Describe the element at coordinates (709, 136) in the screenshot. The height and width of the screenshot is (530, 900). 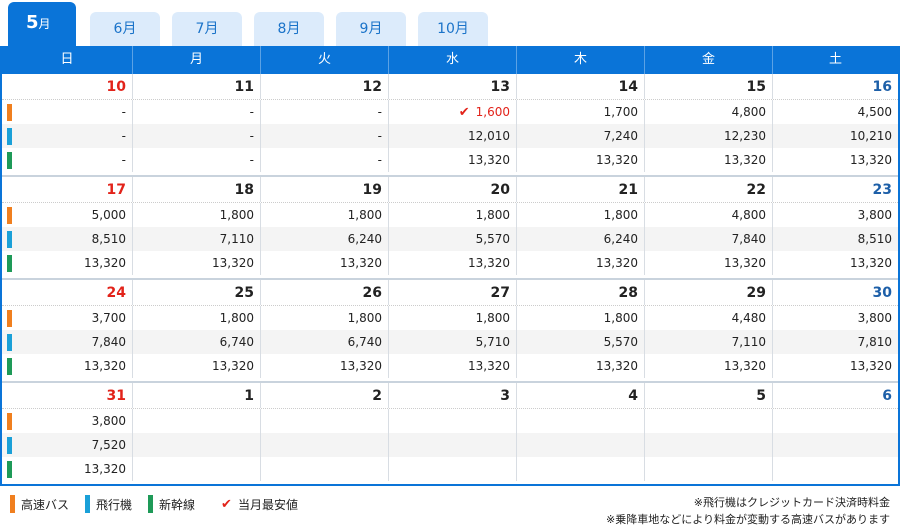
I see `air-fare-cell: 12,230` at that location.